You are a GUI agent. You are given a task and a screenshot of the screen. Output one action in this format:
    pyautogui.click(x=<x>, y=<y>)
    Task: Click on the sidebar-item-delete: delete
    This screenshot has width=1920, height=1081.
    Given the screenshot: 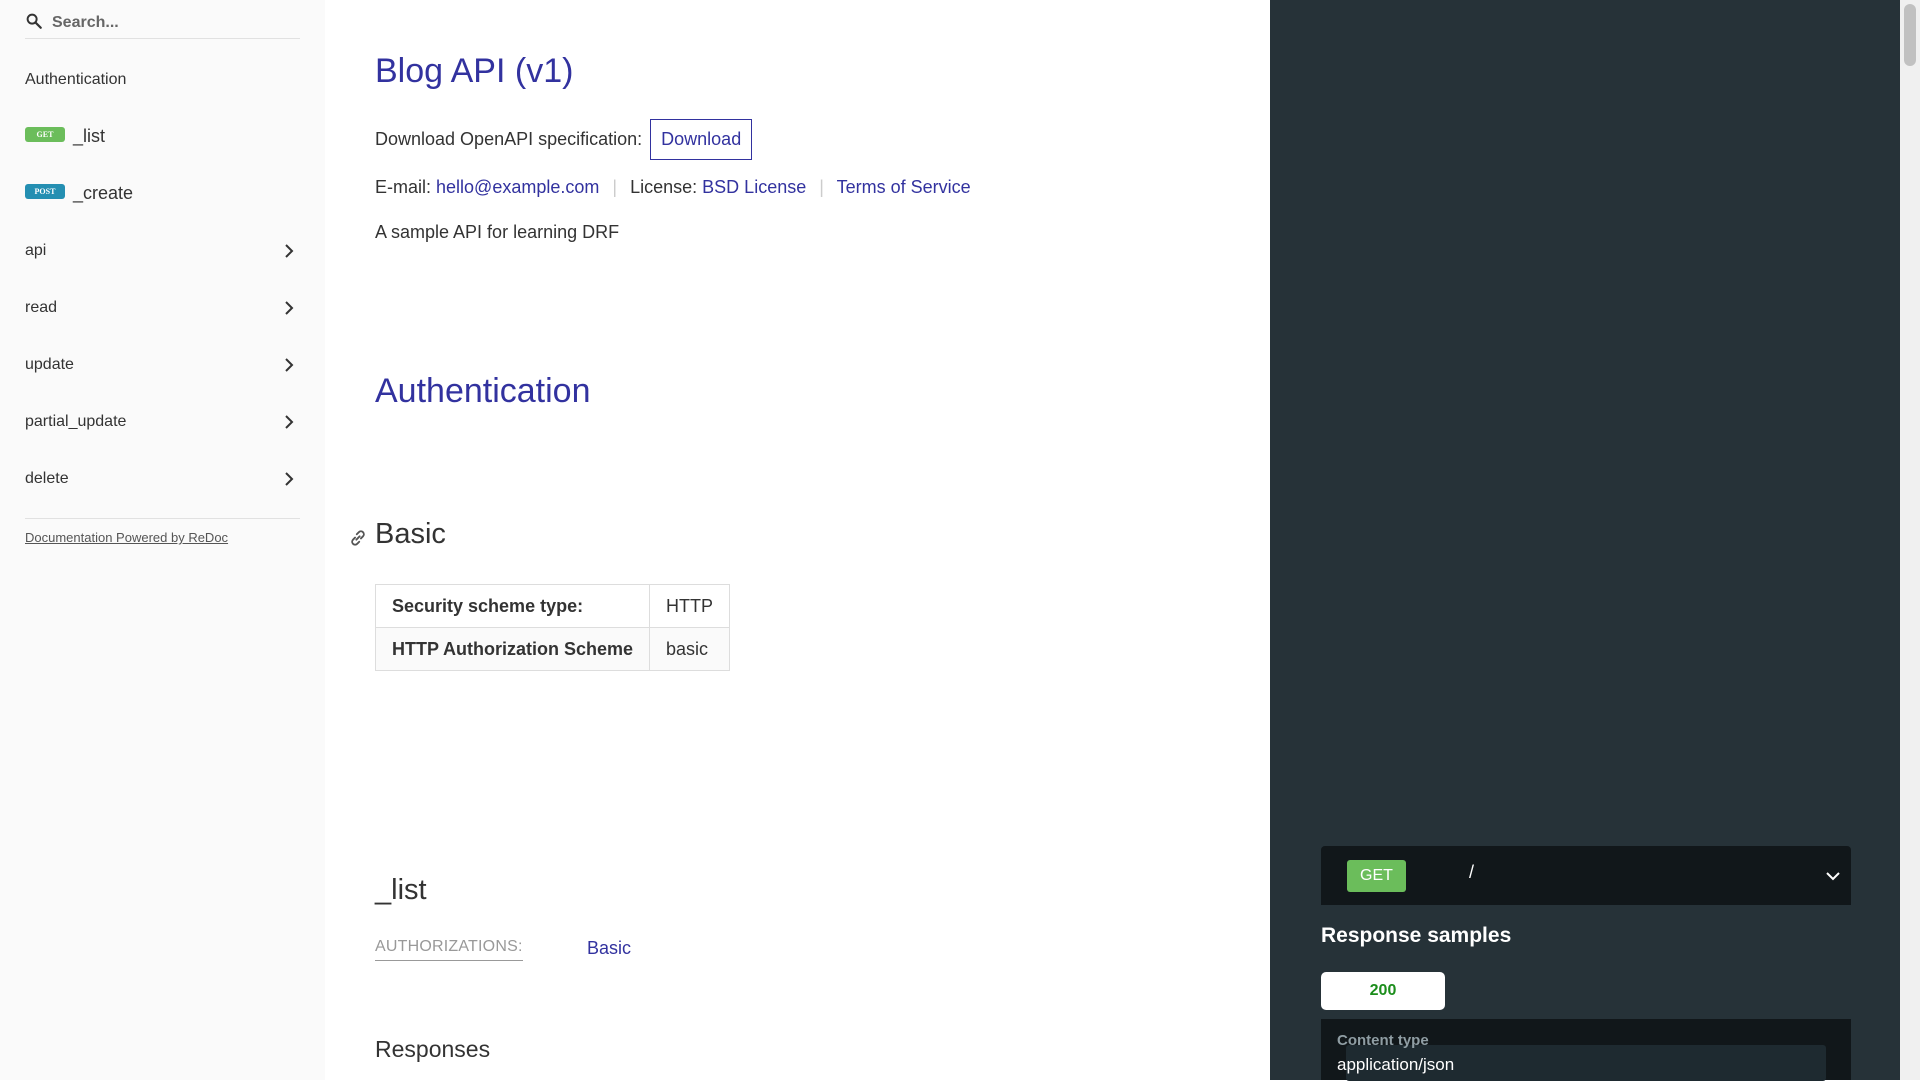 What is the action you would take?
    pyautogui.click(x=162, y=478)
    